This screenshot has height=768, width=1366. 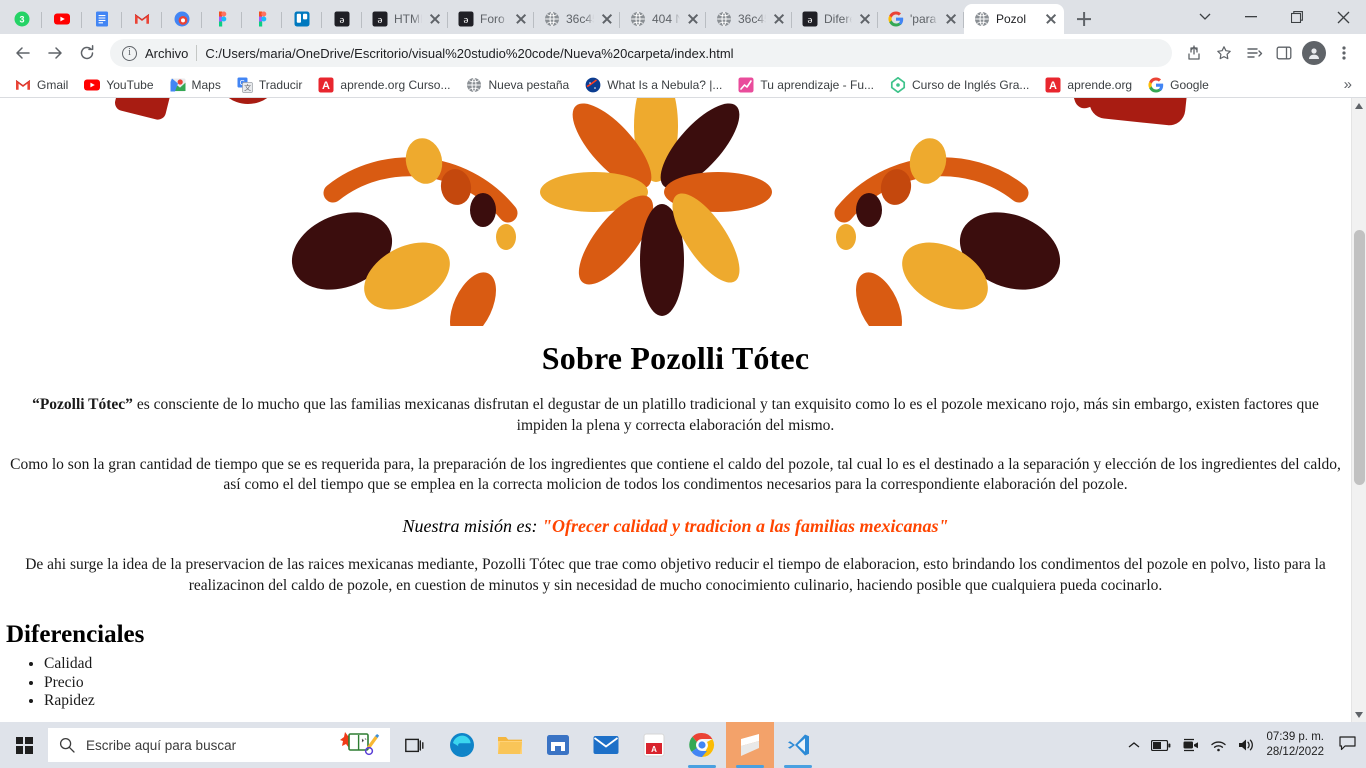 What do you see at coordinates (1190, 745) in the screenshot?
I see `camera-icon` at bounding box center [1190, 745].